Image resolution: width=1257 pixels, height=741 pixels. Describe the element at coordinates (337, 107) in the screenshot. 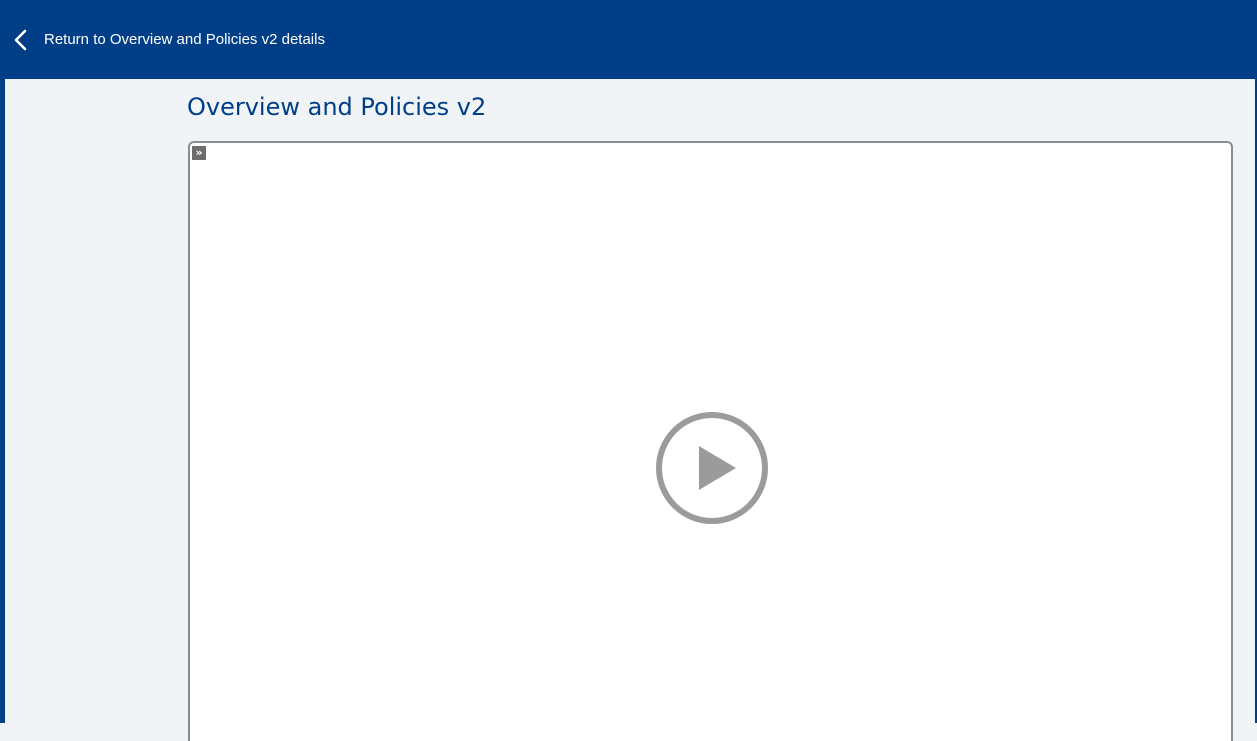

I see `page-title: Overview and Policies v2` at that location.